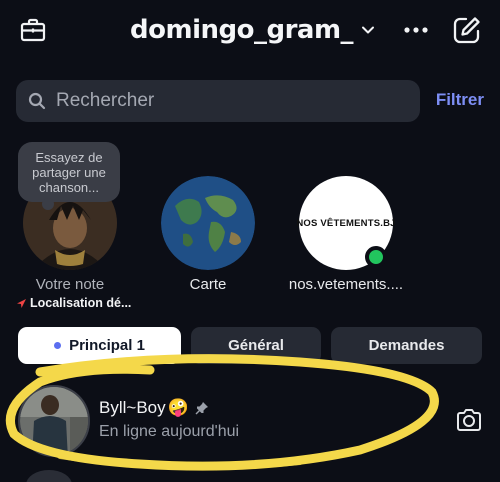 This screenshot has width=500, height=482. I want to click on compose-icon, so click(467, 30).